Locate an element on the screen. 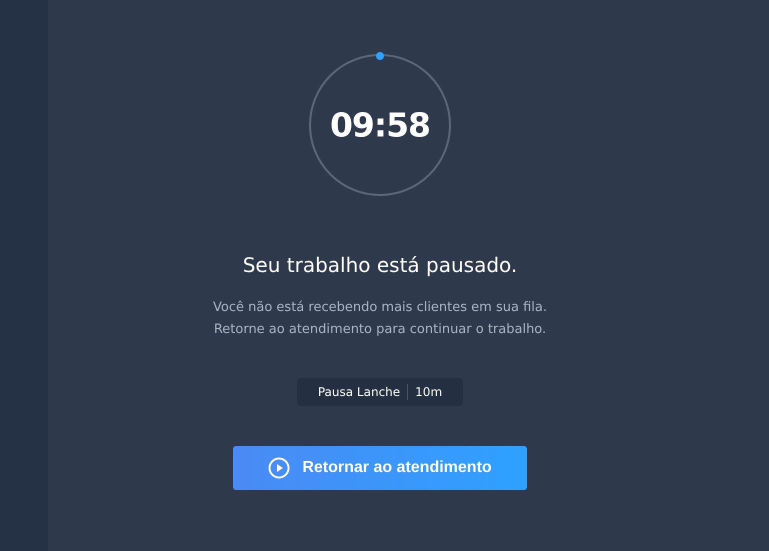  resume-button: Retornar ao atendimento is located at coordinates (380, 468).